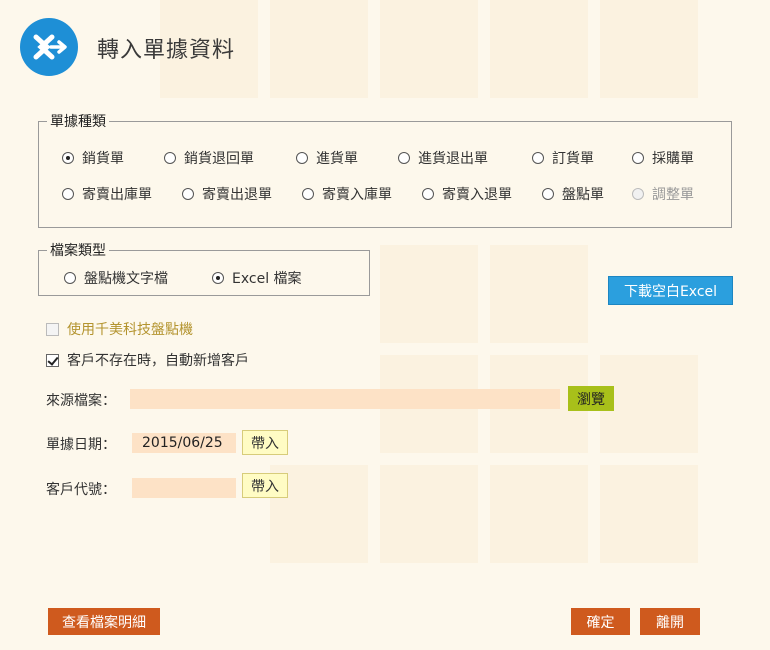 The width and height of the screenshot is (770, 650). I want to click on doc-date-input: 2015/06/25, so click(184, 443).